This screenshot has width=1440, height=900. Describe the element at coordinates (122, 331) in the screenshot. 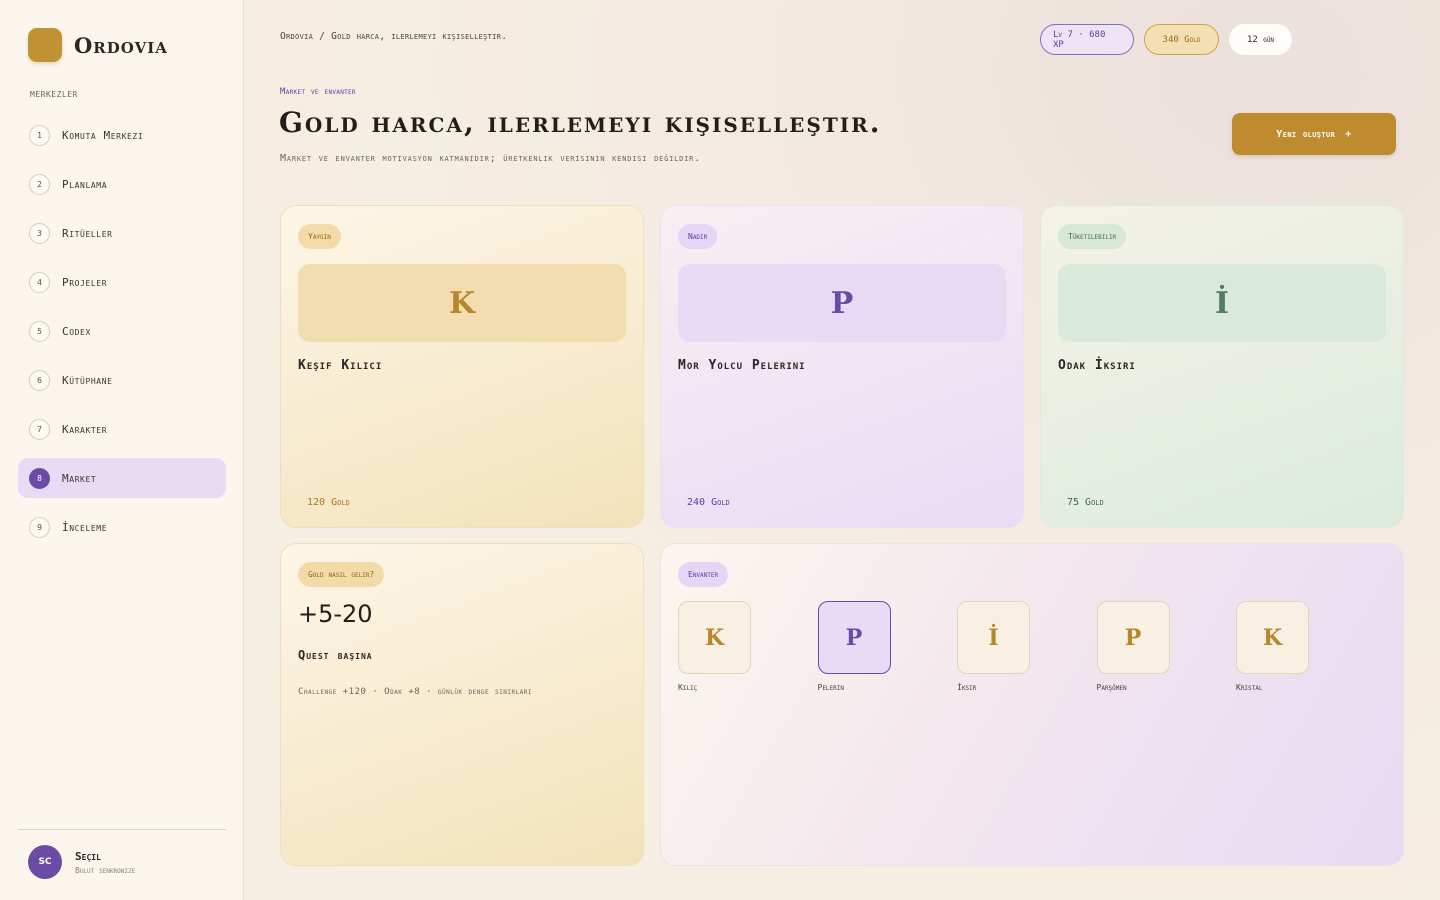

I see `sidebar-item-codex: 5 Codex` at that location.